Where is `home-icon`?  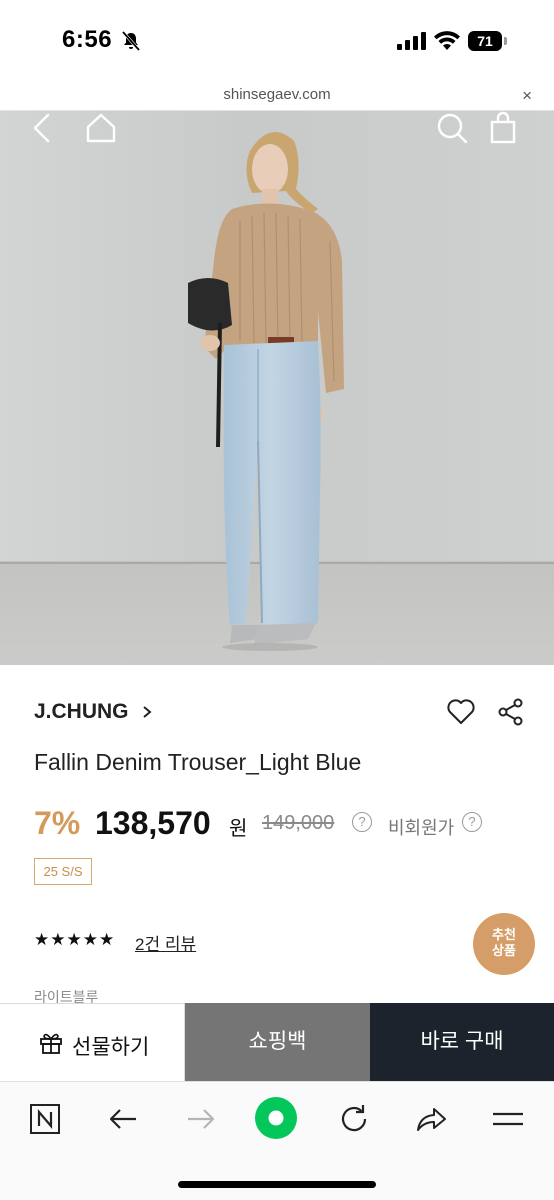 home-icon is located at coordinates (101, 128).